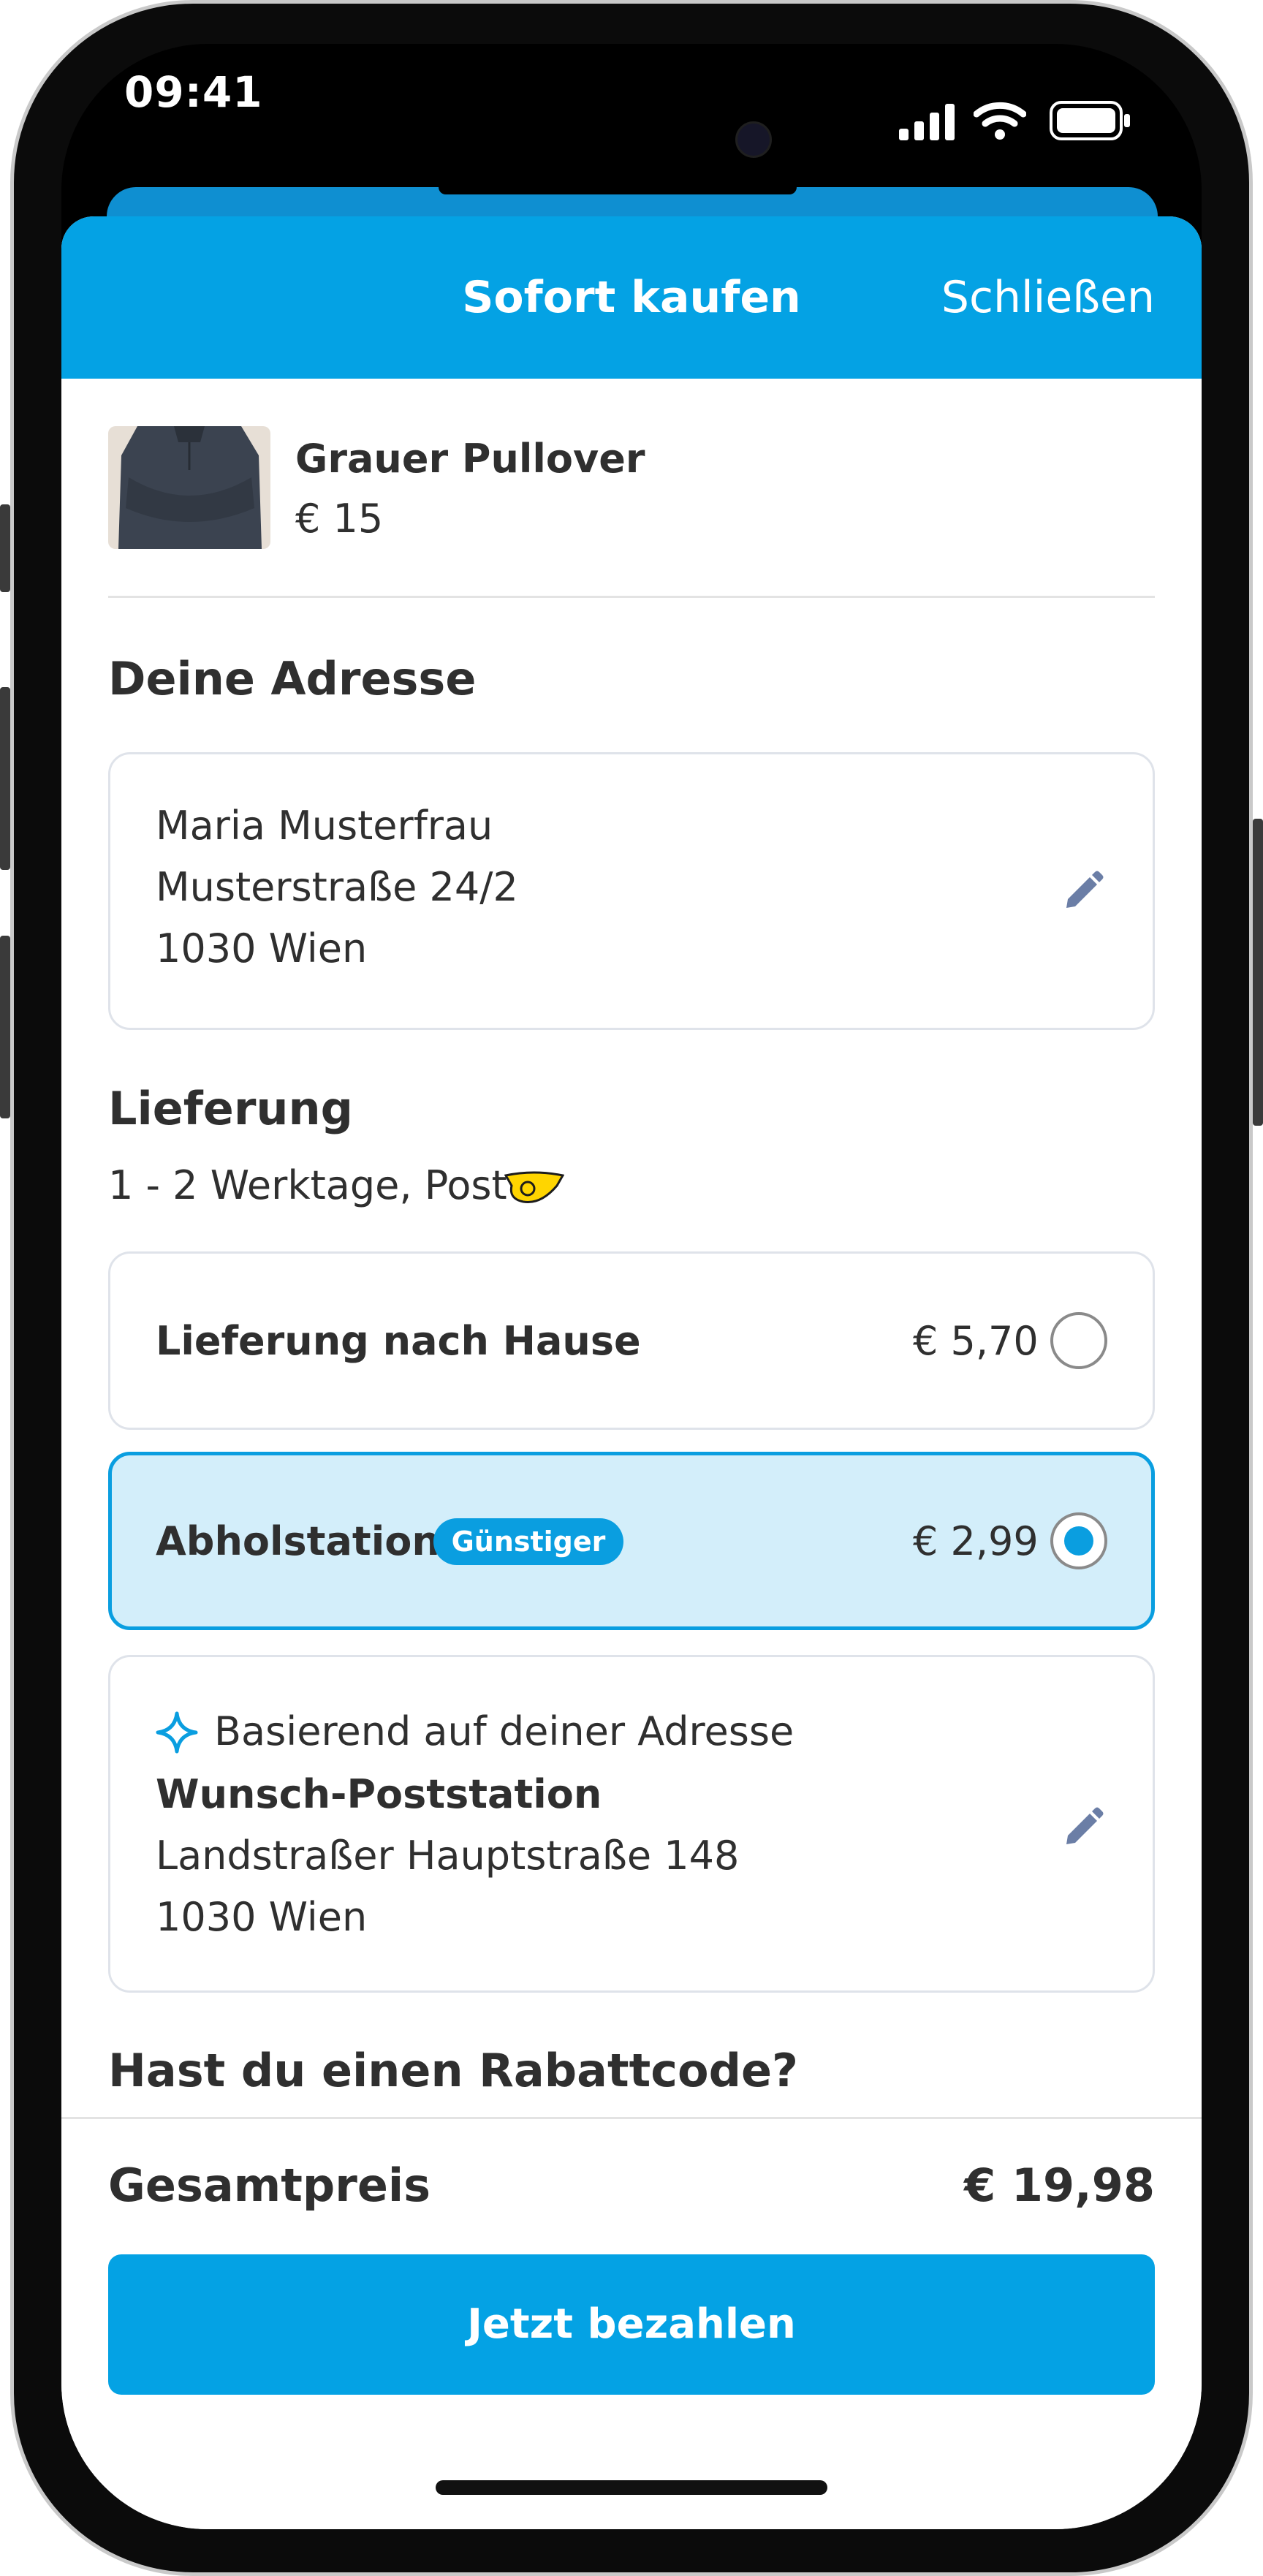 The image size is (1263, 2576). I want to click on front-camera, so click(753, 139).